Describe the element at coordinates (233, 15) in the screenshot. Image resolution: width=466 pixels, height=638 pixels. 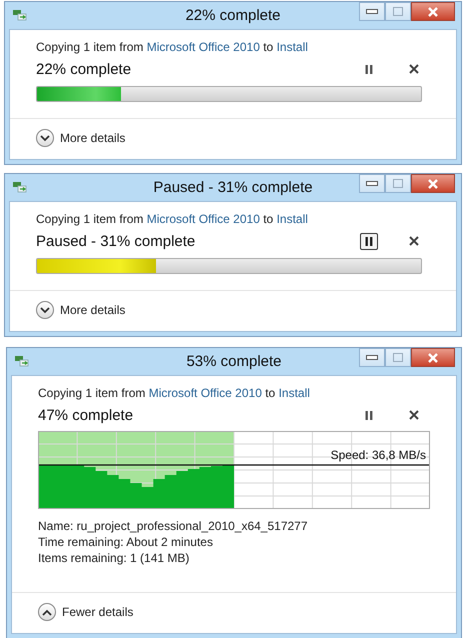
I see `window-title: 22% complete` at that location.